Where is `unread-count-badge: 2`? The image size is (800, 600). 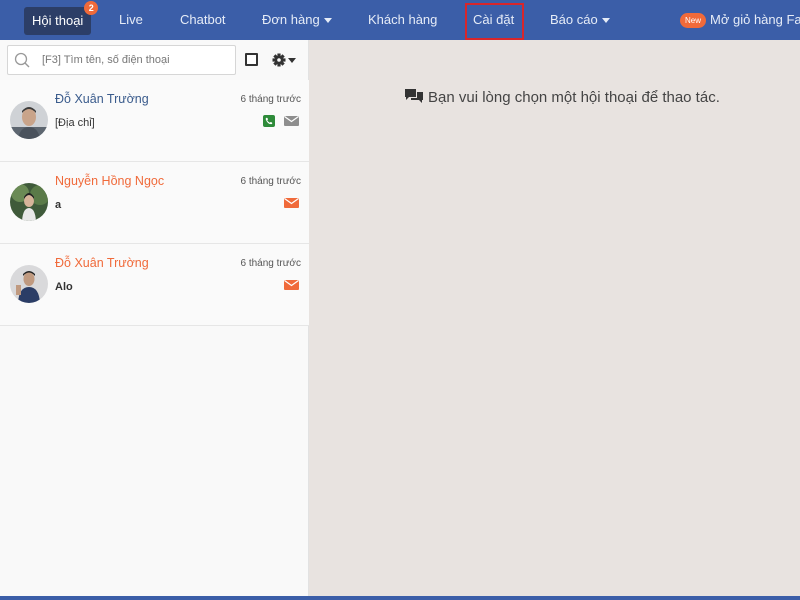 unread-count-badge: 2 is located at coordinates (91, 8).